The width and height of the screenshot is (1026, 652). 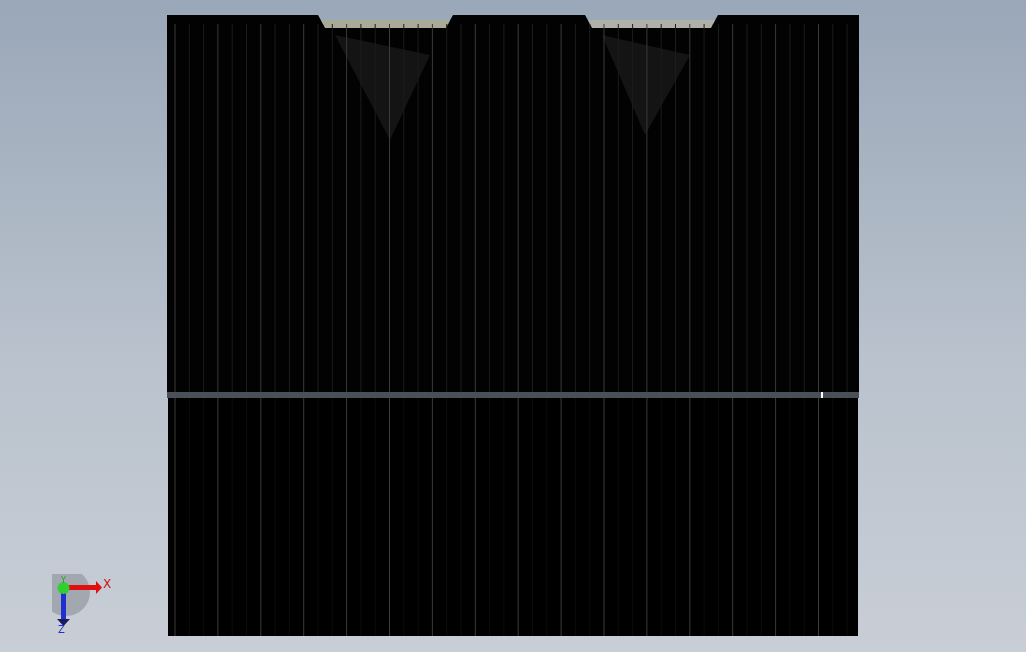 What do you see at coordinates (107, 584) in the screenshot?
I see `x-axis-label: X` at bounding box center [107, 584].